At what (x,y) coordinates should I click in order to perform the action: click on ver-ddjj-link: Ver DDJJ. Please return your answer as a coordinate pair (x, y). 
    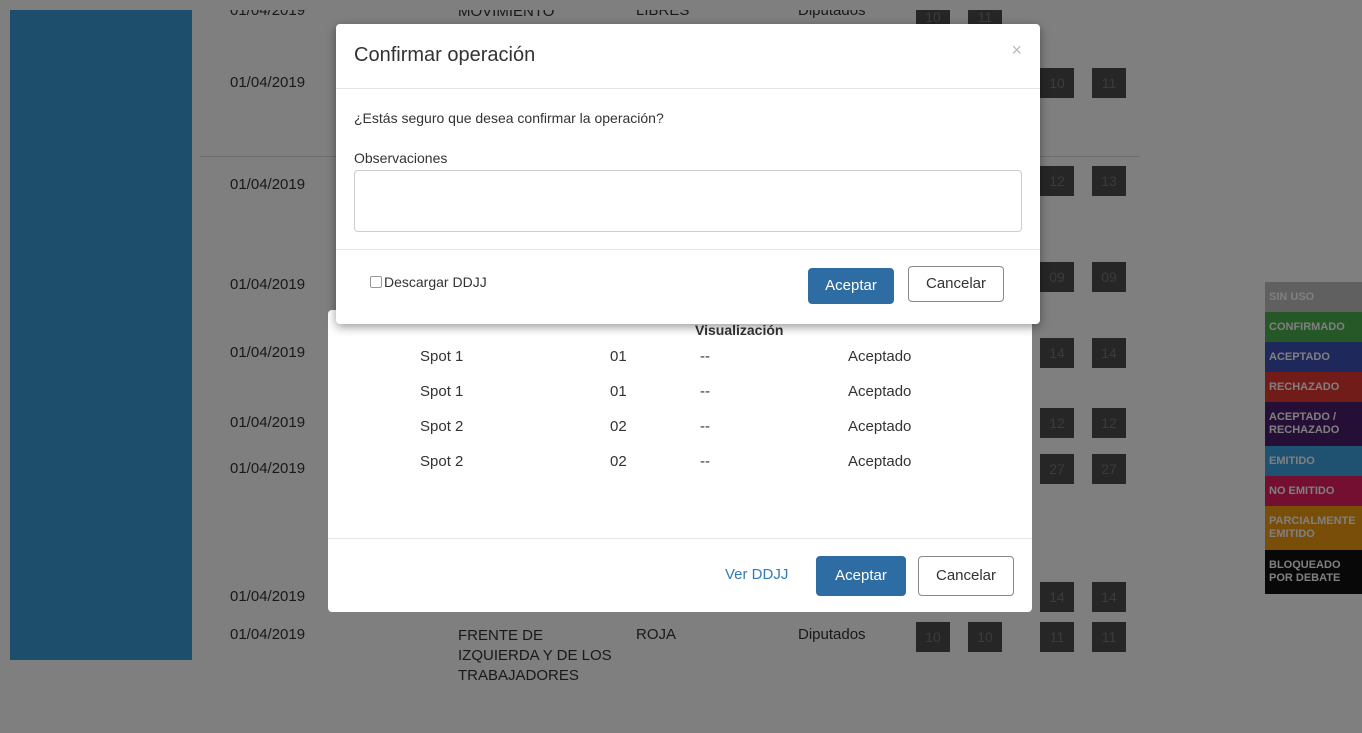
    Looking at the image, I should click on (756, 574).